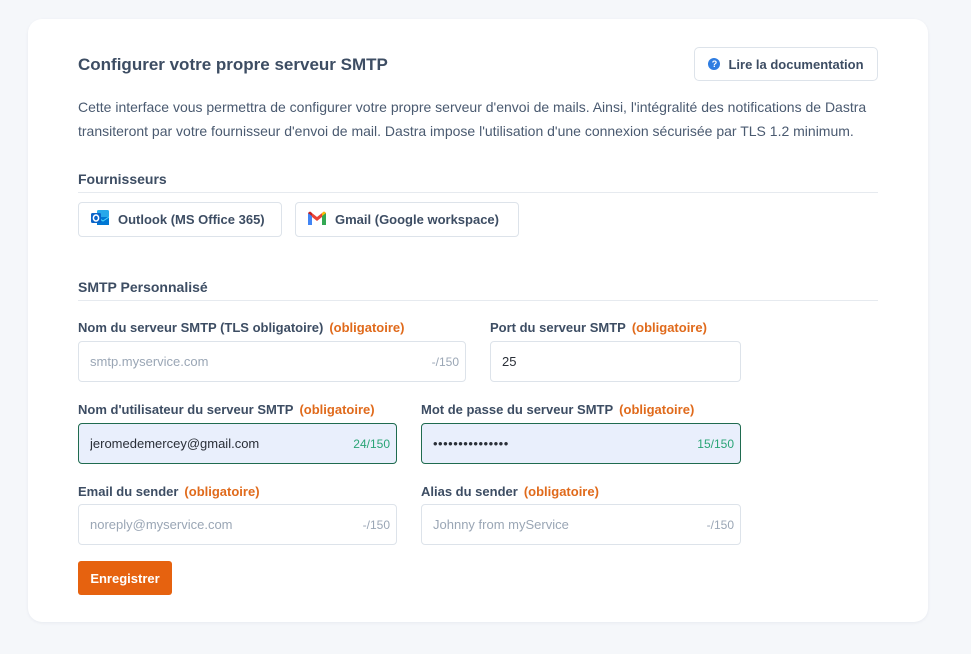 This screenshot has width=971, height=654. Describe the element at coordinates (122, 179) in the screenshot. I see `providers-section-title: Fournisseurs` at that location.